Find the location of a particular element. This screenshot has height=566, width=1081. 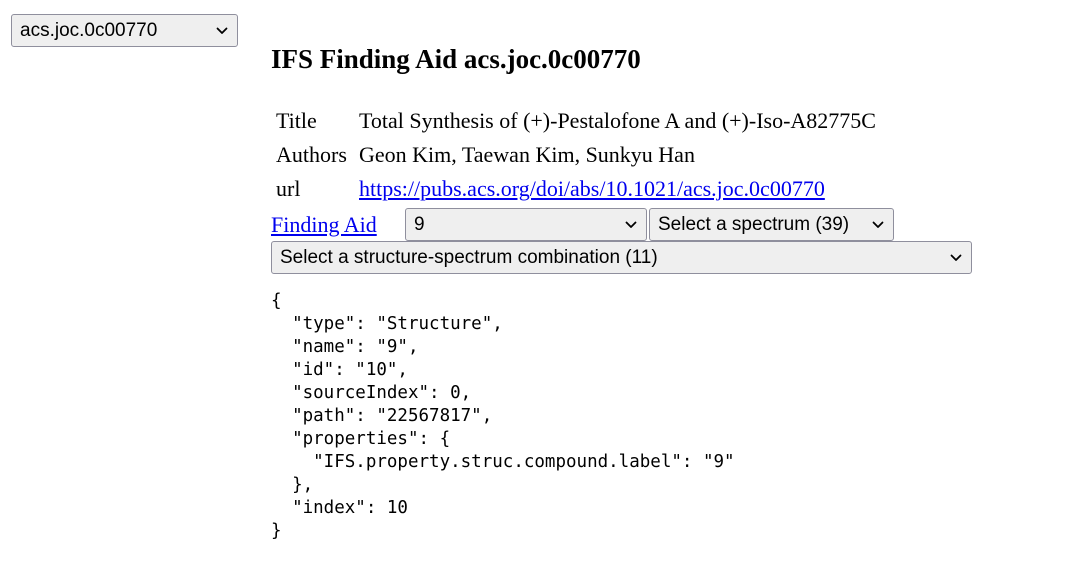

authors-value: Geon Kim, Taewan Kim, Sunkyu Han is located at coordinates (527, 154).